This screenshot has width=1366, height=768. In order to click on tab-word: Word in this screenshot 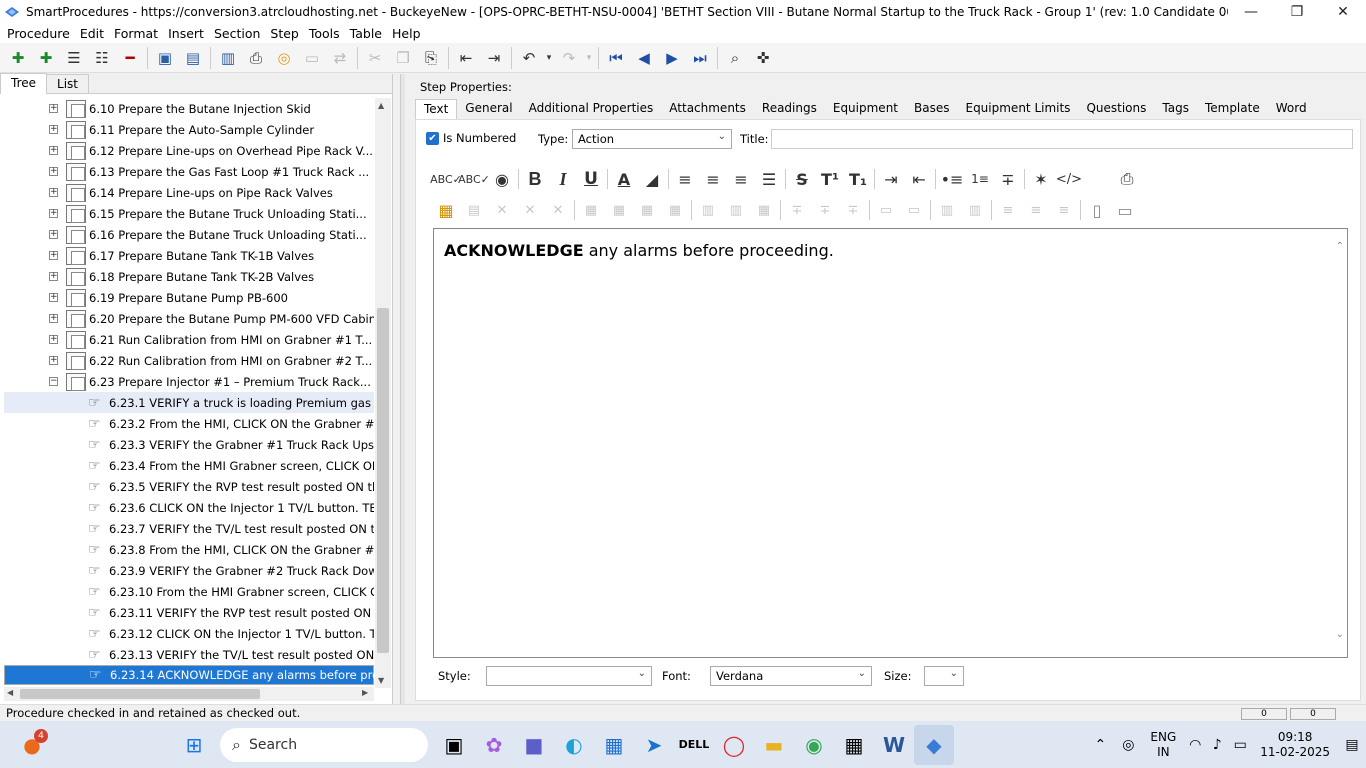, I will do `click(1291, 109)`.